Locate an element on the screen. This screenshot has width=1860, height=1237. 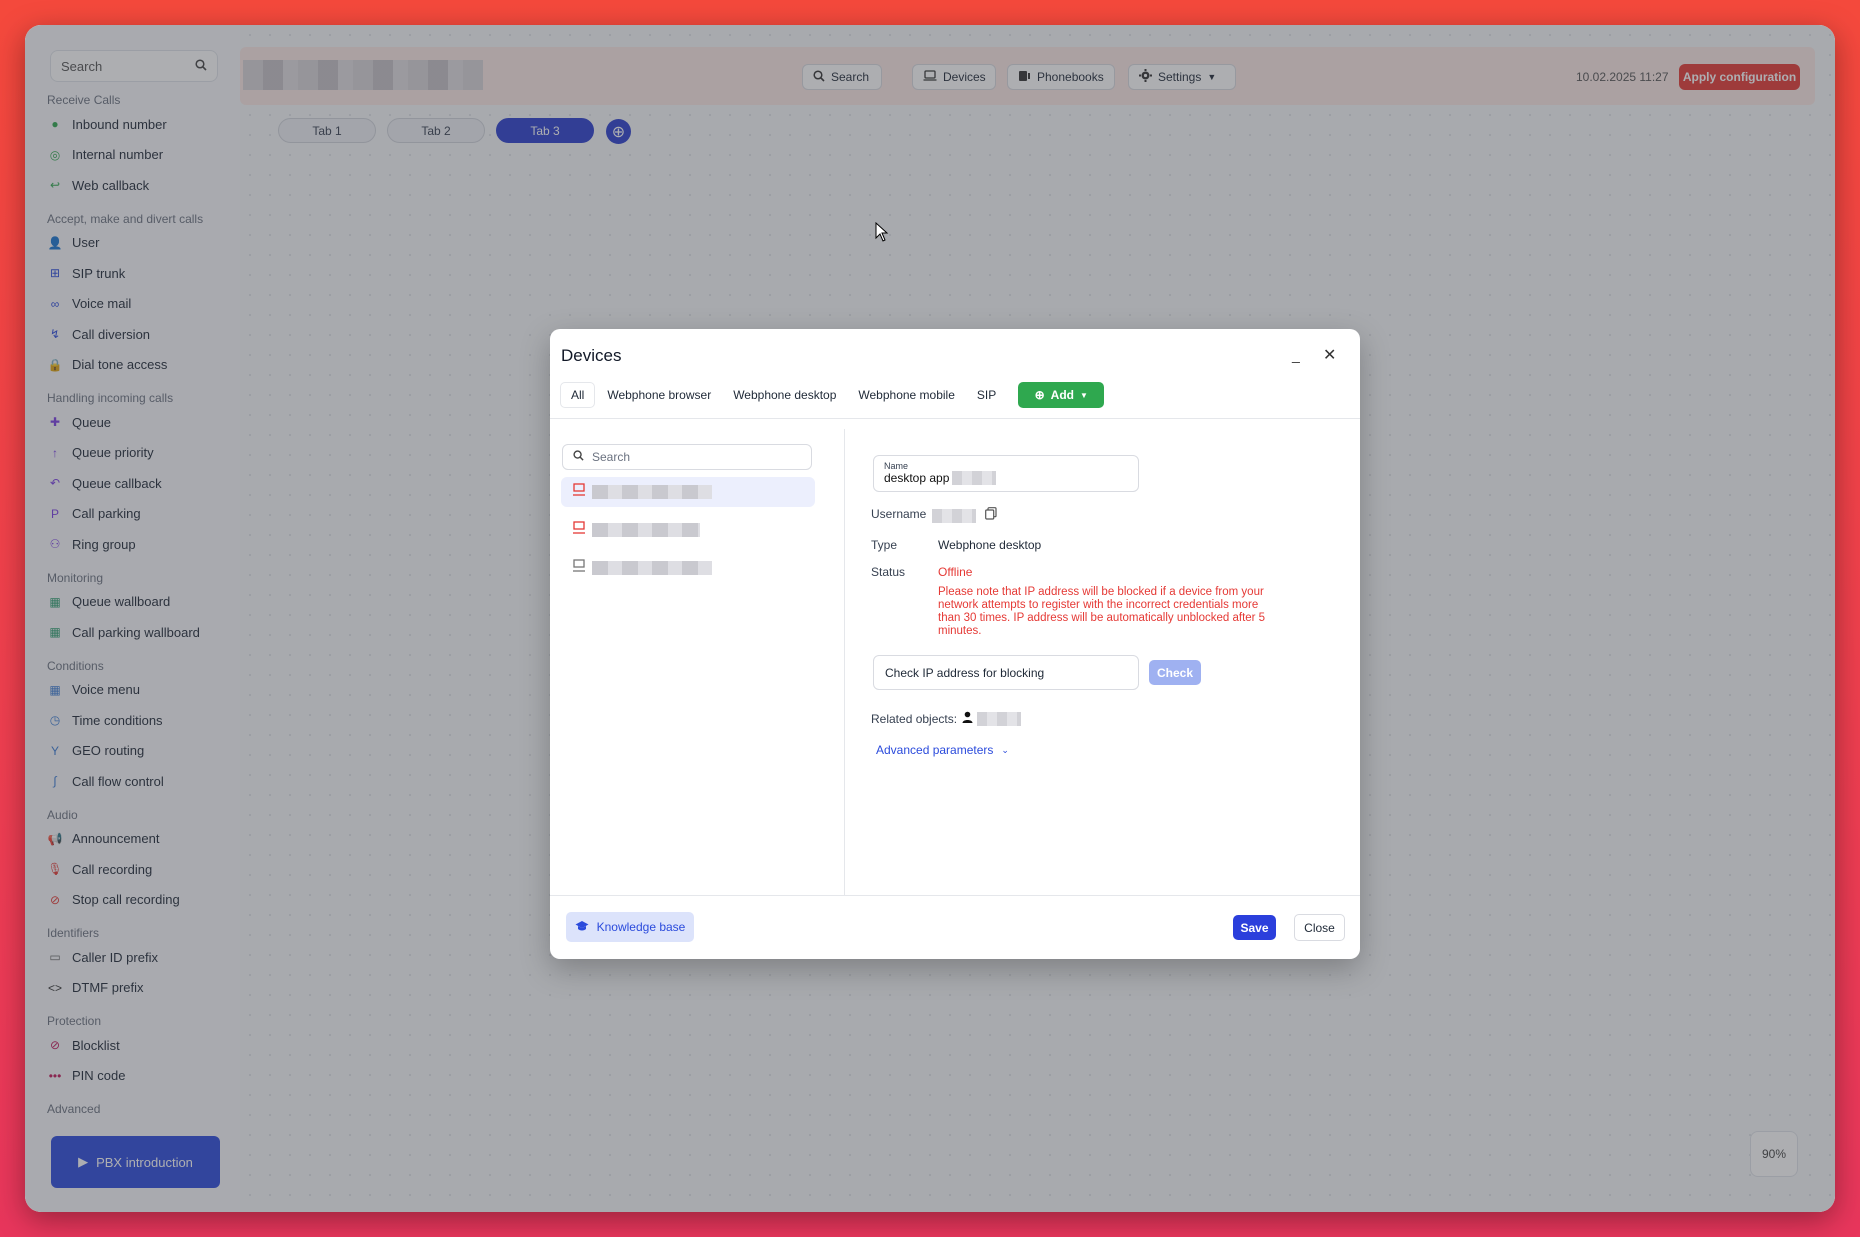
name-value-wrap: desktop app is located at coordinates (1006, 478).